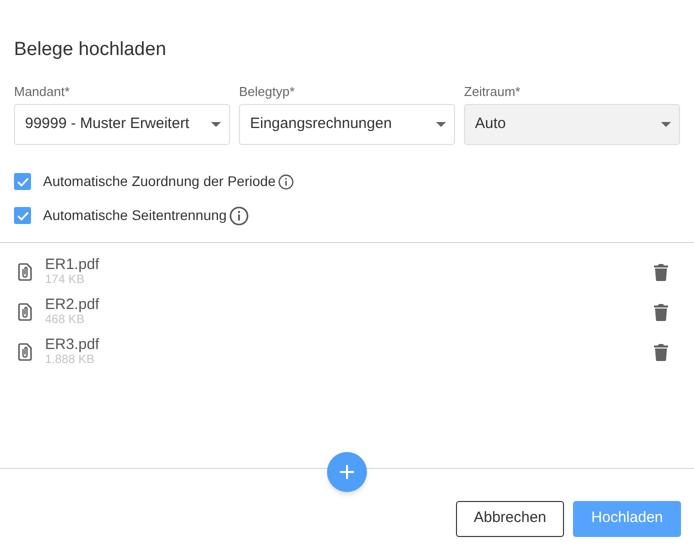 This screenshot has height=560, width=694. Describe the element at coordinates (493, 91) in the screenshot. I see `field-label: Zeitraum*` at that location.